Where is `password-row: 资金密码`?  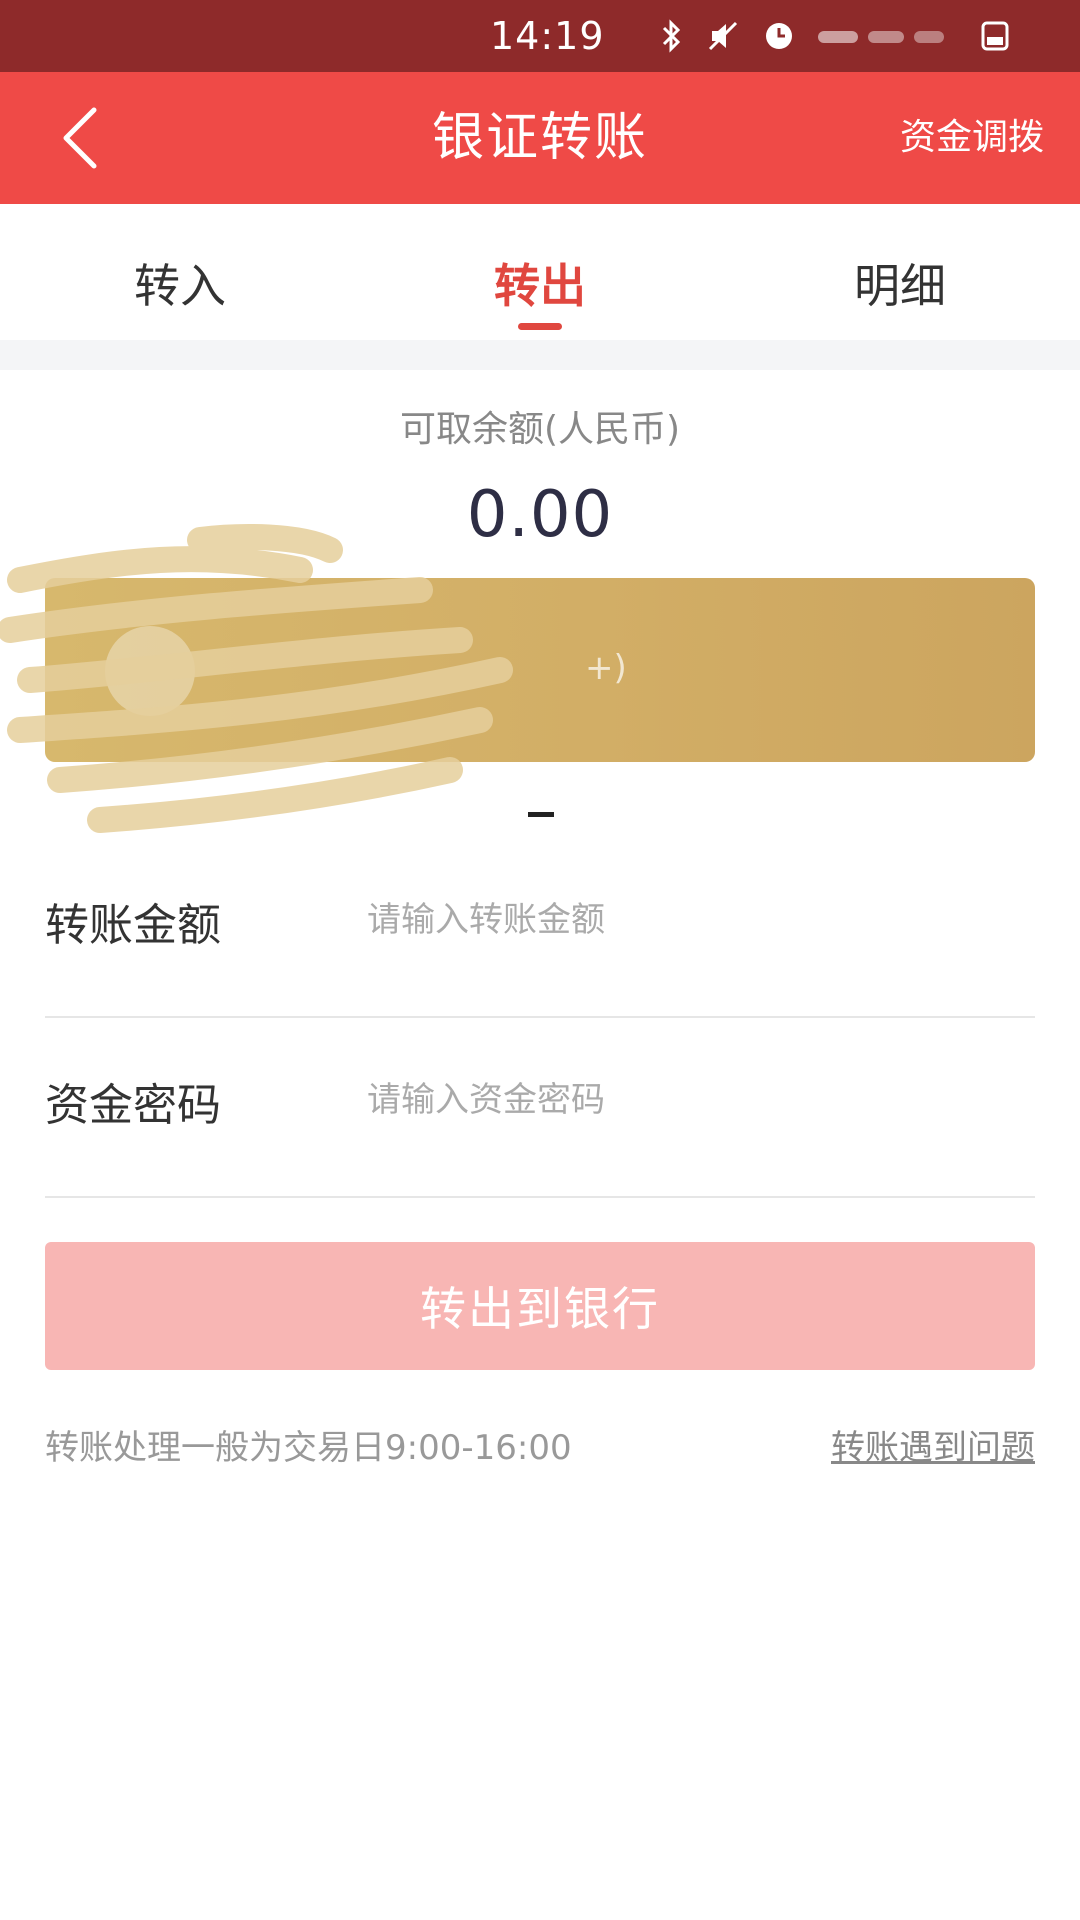
password-row: 资金密码 is located at coordinates (540, 1108).